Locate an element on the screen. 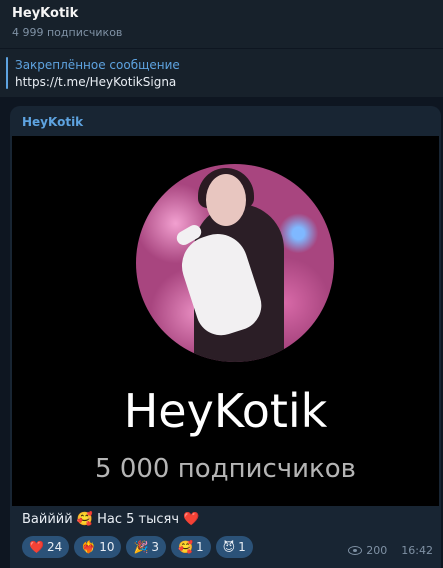 This screenshot has width=443, height=568. image-channel-name: HeyKotik is located at coordinates (225, 411).